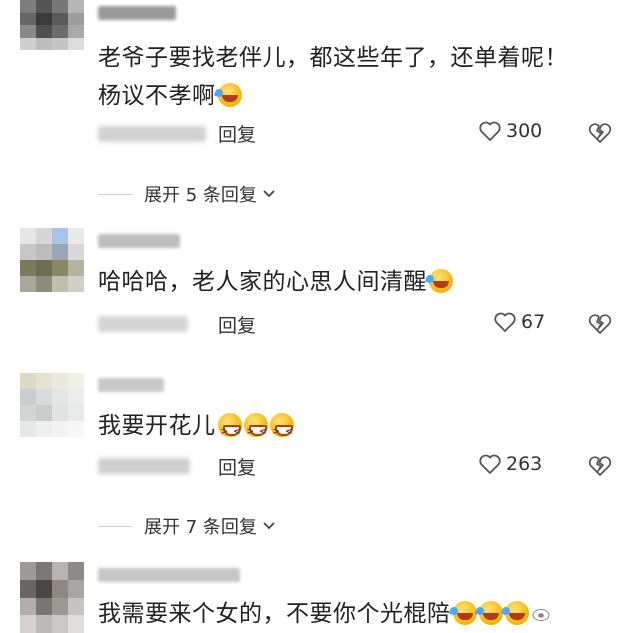  Describe the element at coordinates (170, 96) in the screenshot. I see `comment-text-line2: 杨议不孝啊` at that location.